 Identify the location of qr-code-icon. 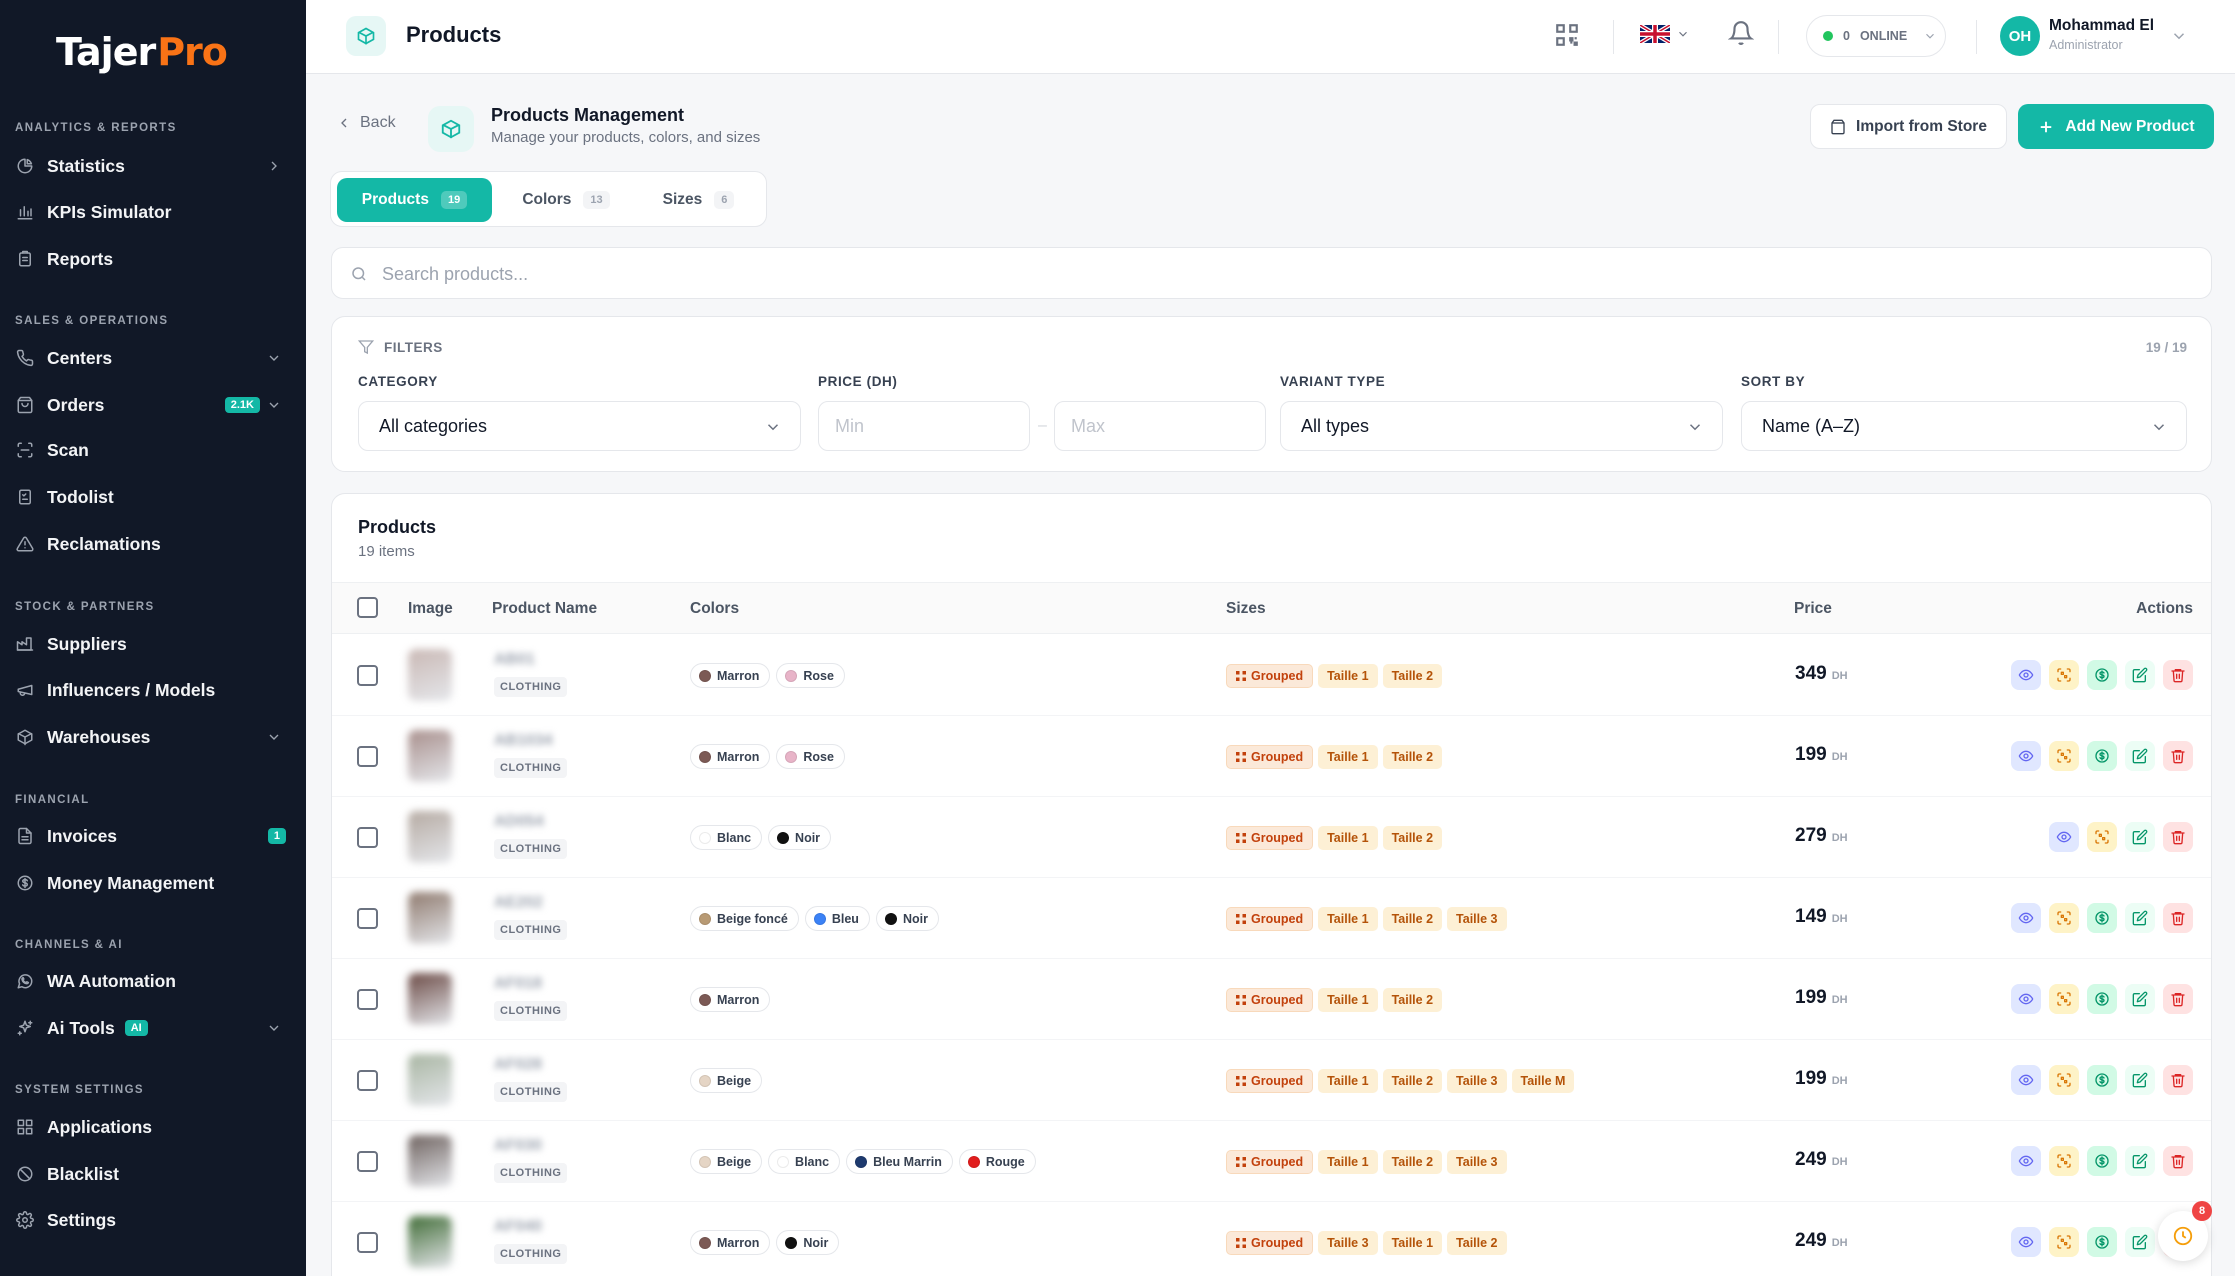
(1568, 36).